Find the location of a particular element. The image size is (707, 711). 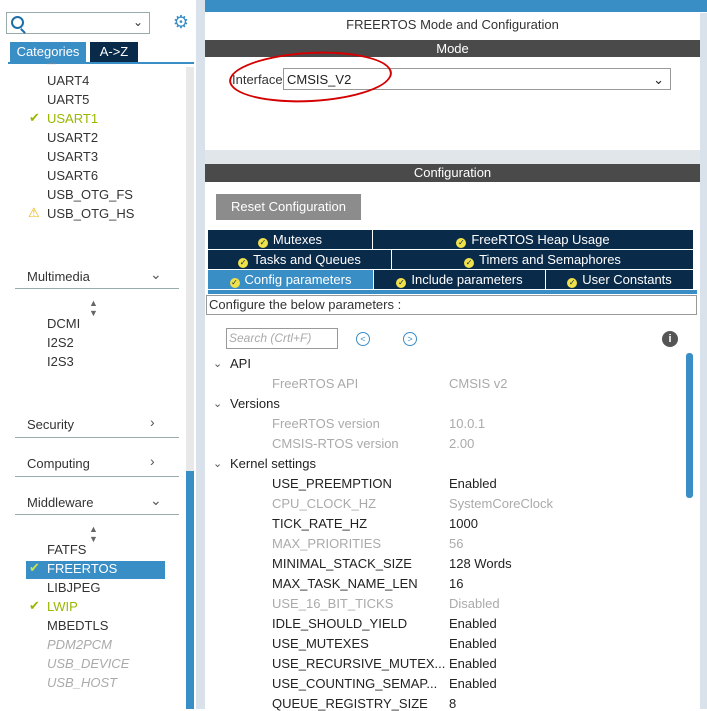

param-value: 128 Words is located at coordinates (480, 563).